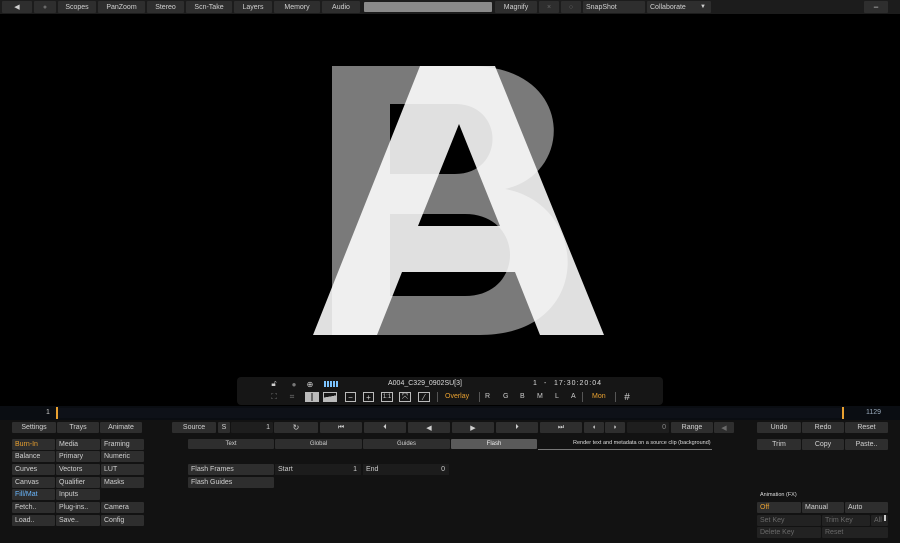  I want to click on step-forward-button: ⏵︎, so click(517, 427).